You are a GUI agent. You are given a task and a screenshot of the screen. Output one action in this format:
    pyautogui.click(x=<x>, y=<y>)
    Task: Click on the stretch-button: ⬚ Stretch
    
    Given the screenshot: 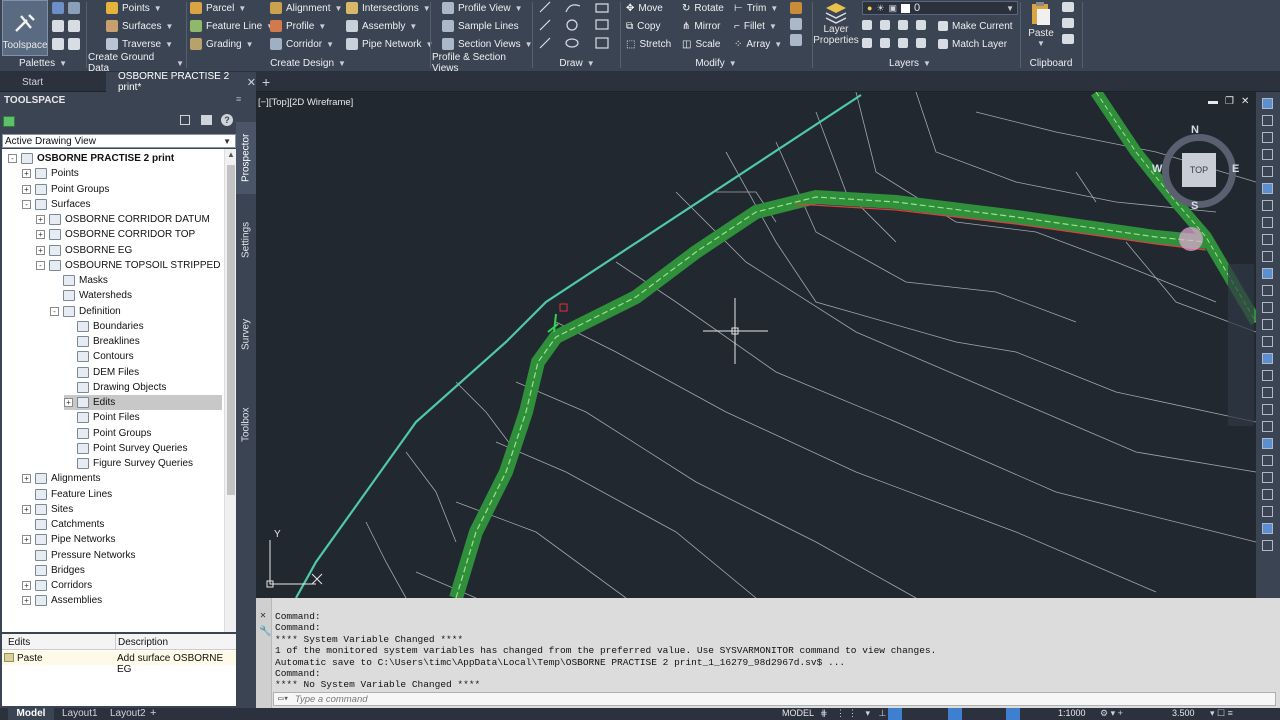 What is the action you would take?
    pyautogui.click(x=648, y=44)
    